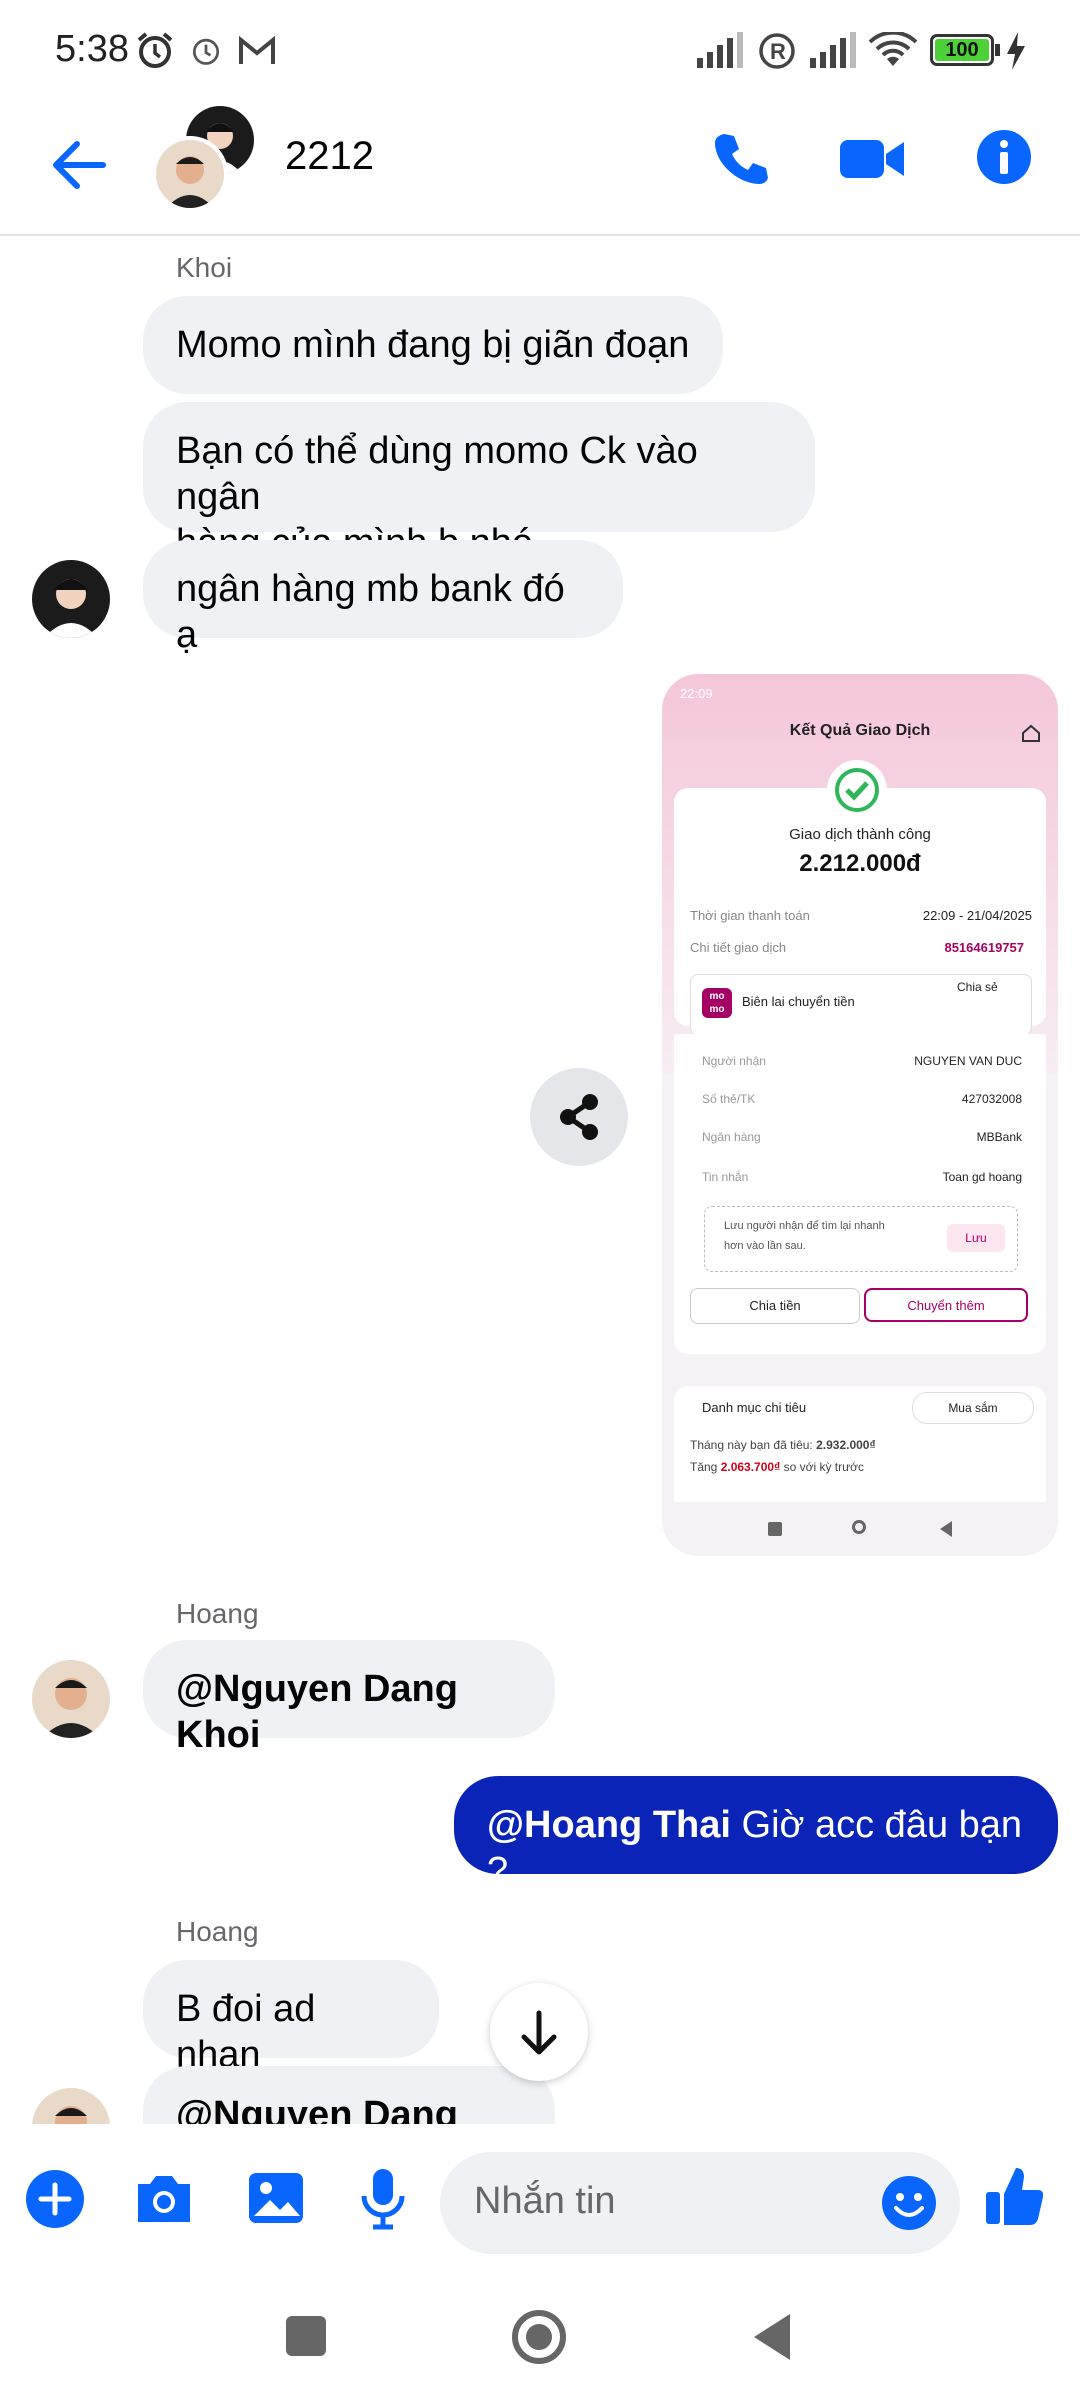  What do you see at coordinates (700, 2203) in the screenshot?
I see `message-input: Nhắn tin` at bounding box center [700, 2203].